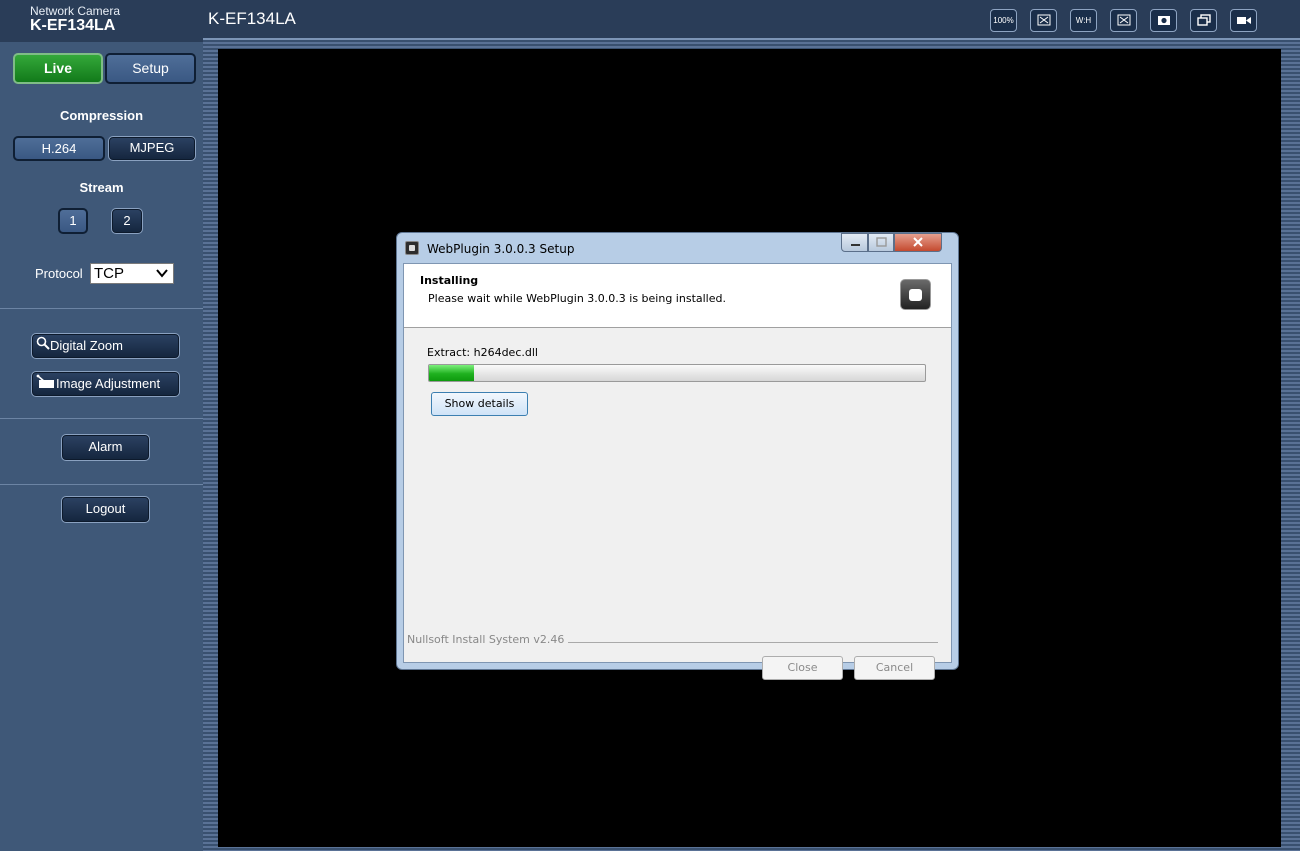 The image size is (1300, 851). I want to click on protocol-value: TCP, so click(109, 273).